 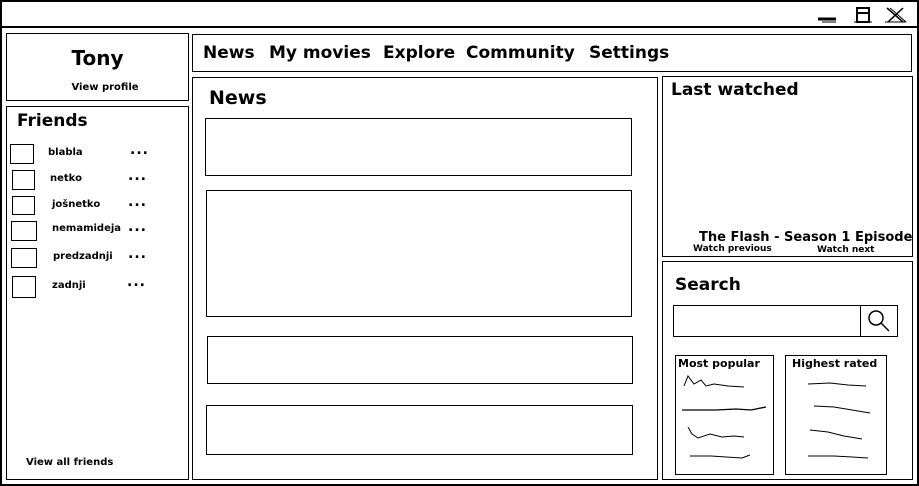 I want to click on watch-previous-link: Watch previous, so click(x=732, y=249).